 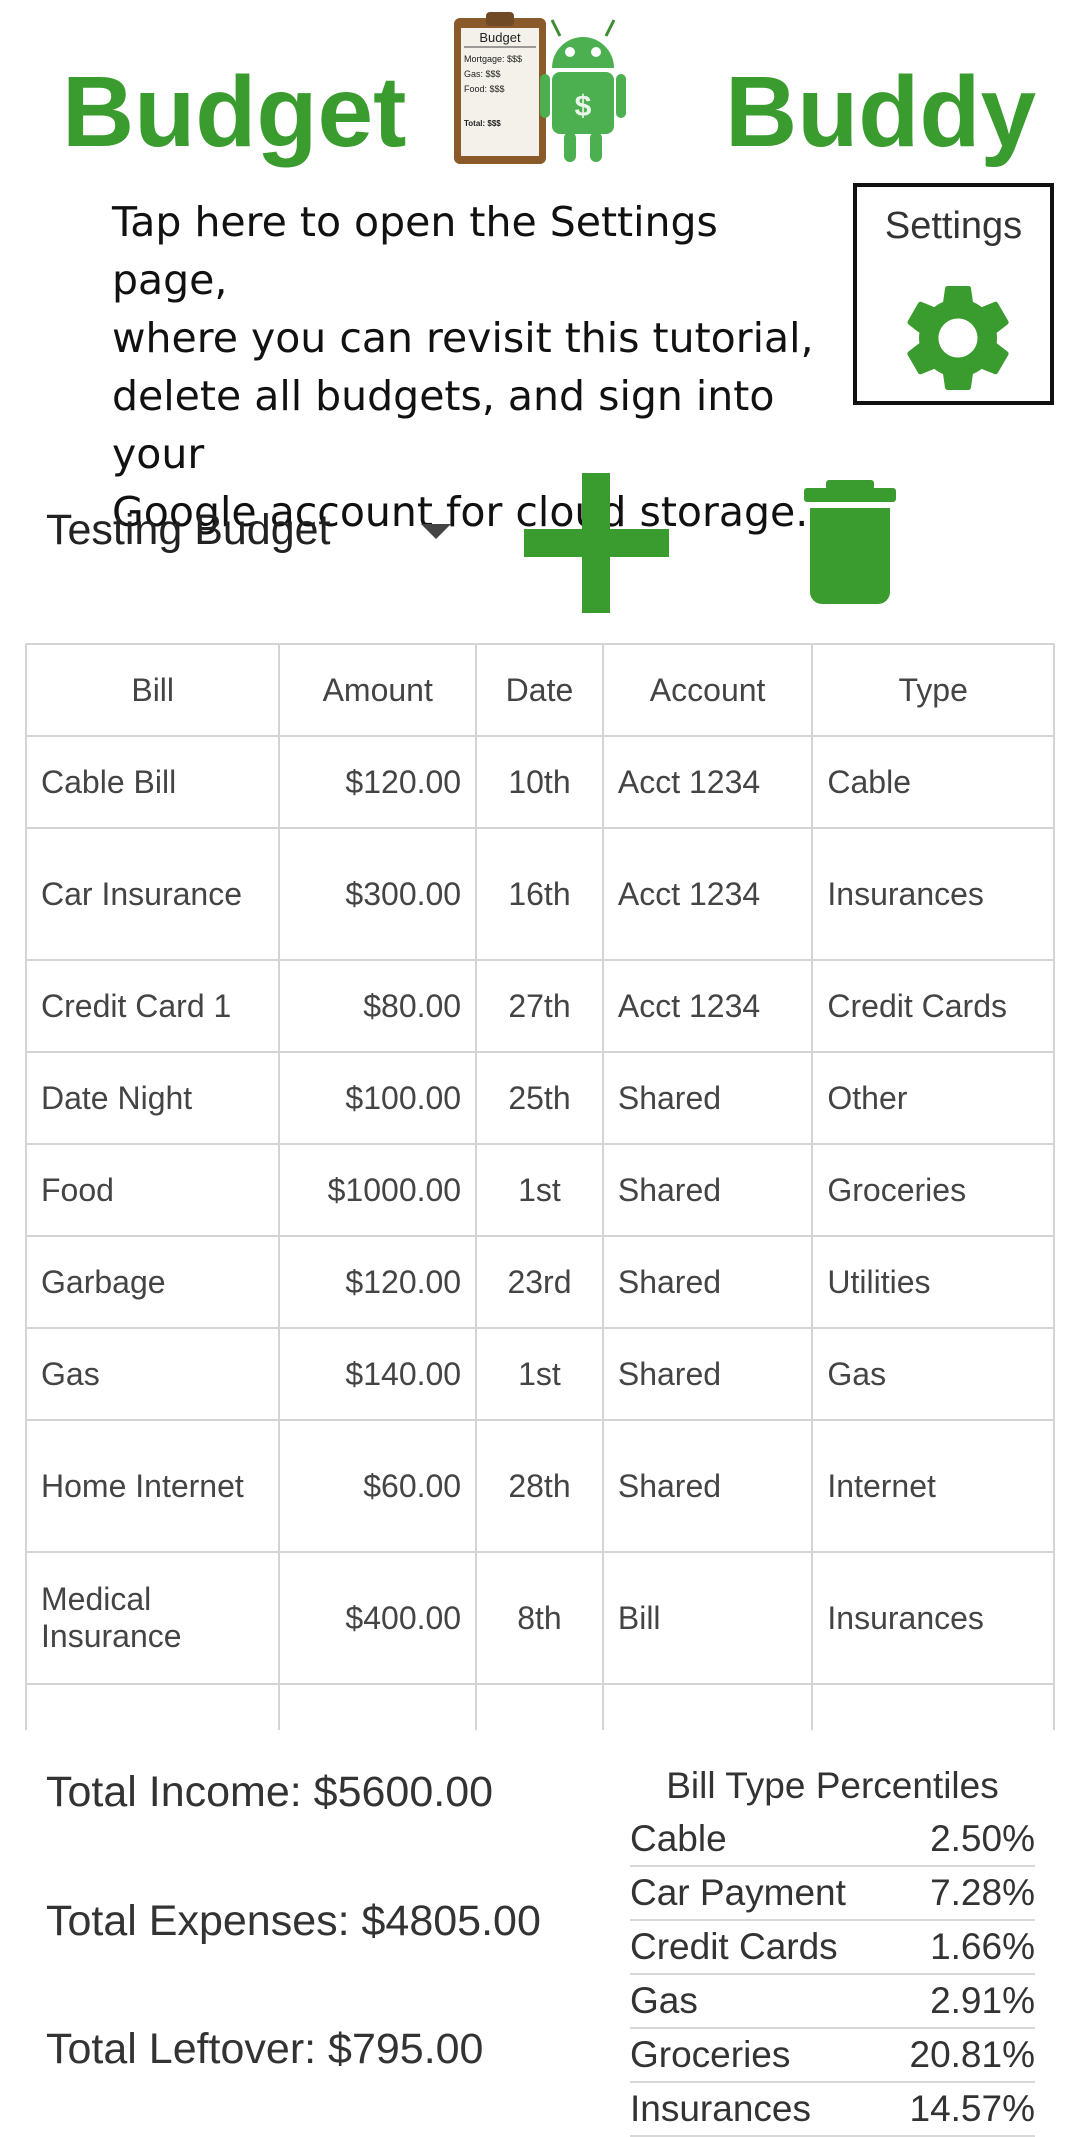 What do you see at coordinates (832, 1948) in the screenshot?
I see `percentile-row: Credit Cards 1.66%` at bounding box center [832, 1948].